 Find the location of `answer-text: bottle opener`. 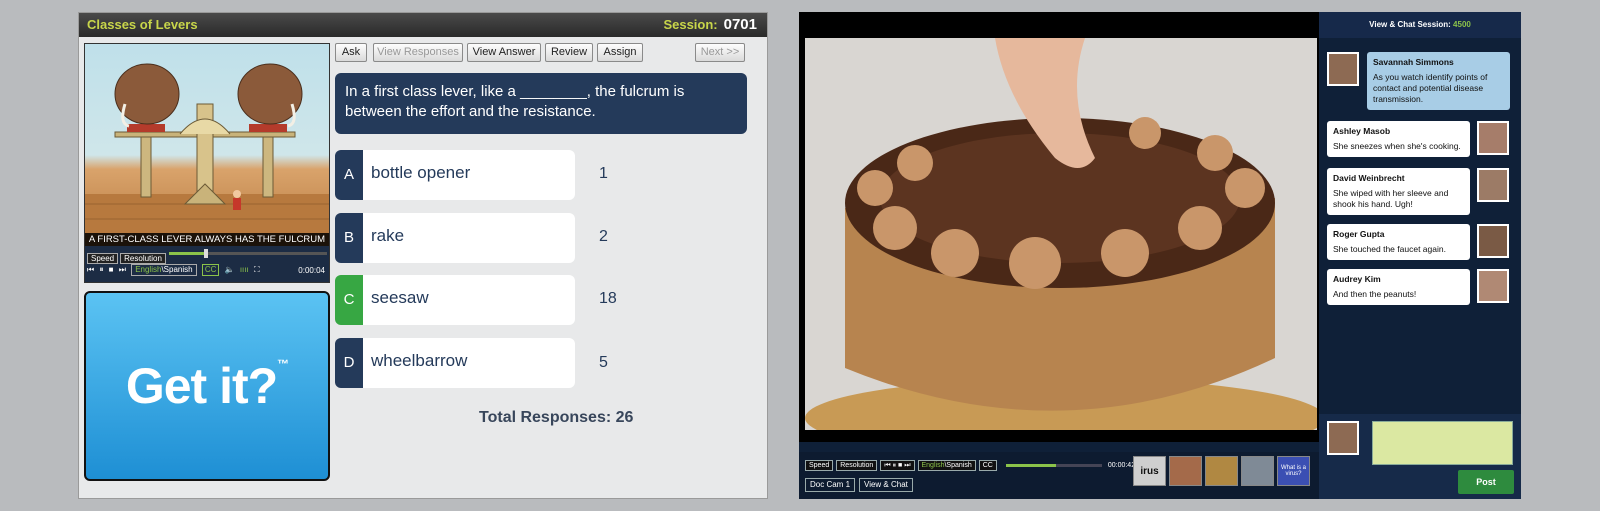

answer-text: bottle opener is located at coordinates (469, 175).